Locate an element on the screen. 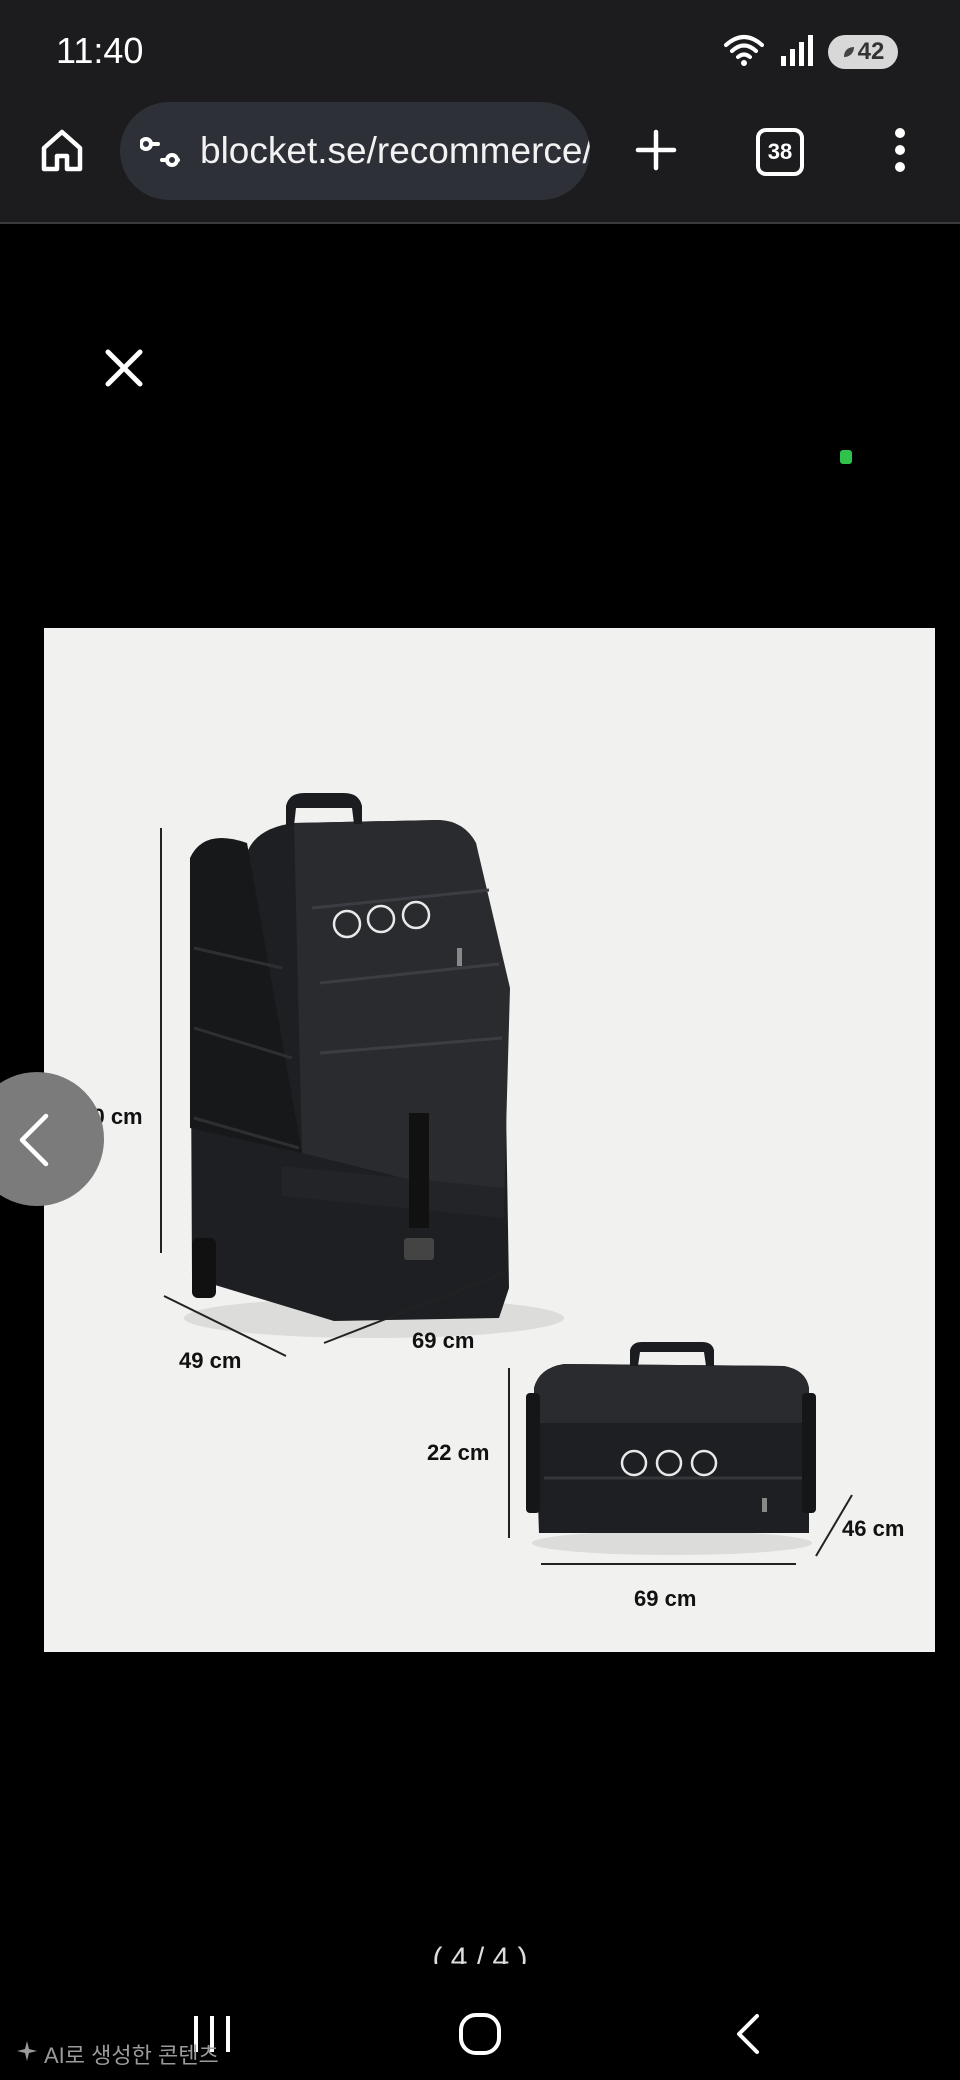  more-options-icon is located at coordinates (900, 152).